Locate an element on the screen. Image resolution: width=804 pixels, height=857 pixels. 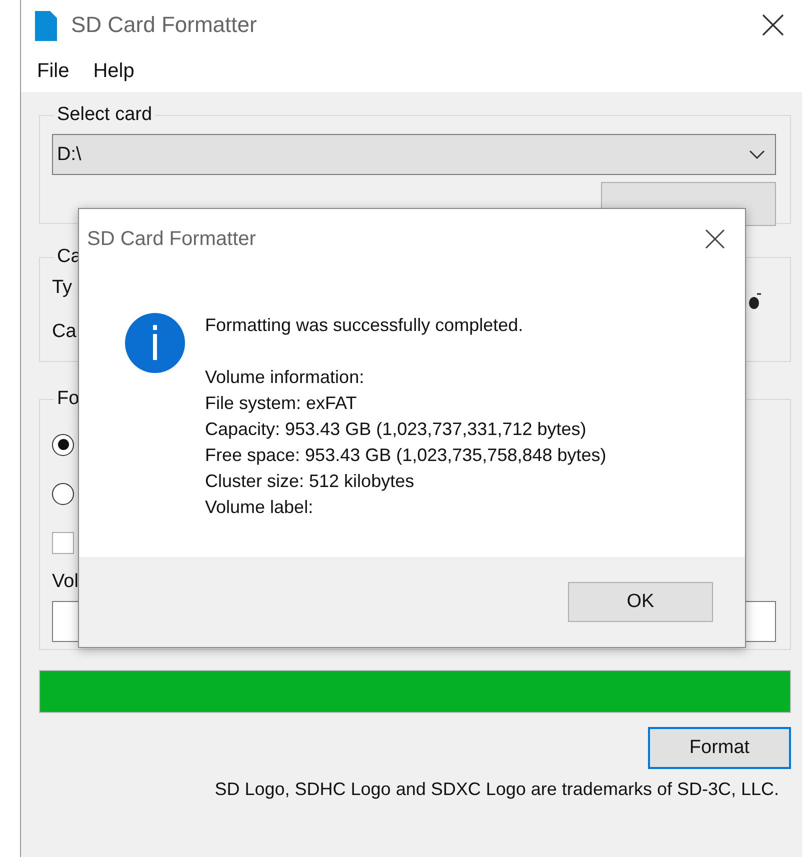
trademark-text: SD Logo, SDHC Logo and SDXC Logo are trademarks of SD-3C, LLC. is located at coordinates (497, 789).